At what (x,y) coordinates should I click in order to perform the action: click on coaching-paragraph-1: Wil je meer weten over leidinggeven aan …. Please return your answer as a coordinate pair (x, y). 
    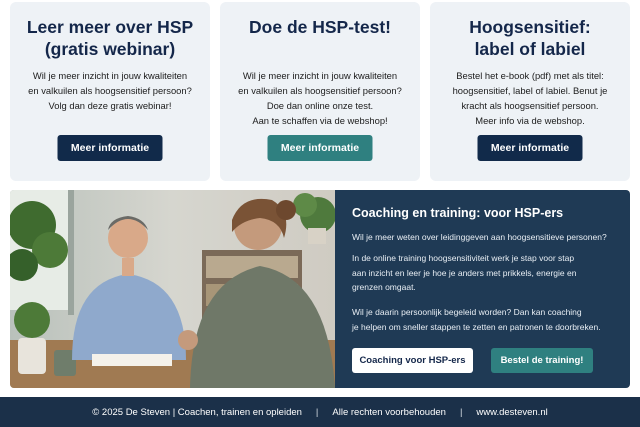
    Looking at the image, I should click on (487, 237).